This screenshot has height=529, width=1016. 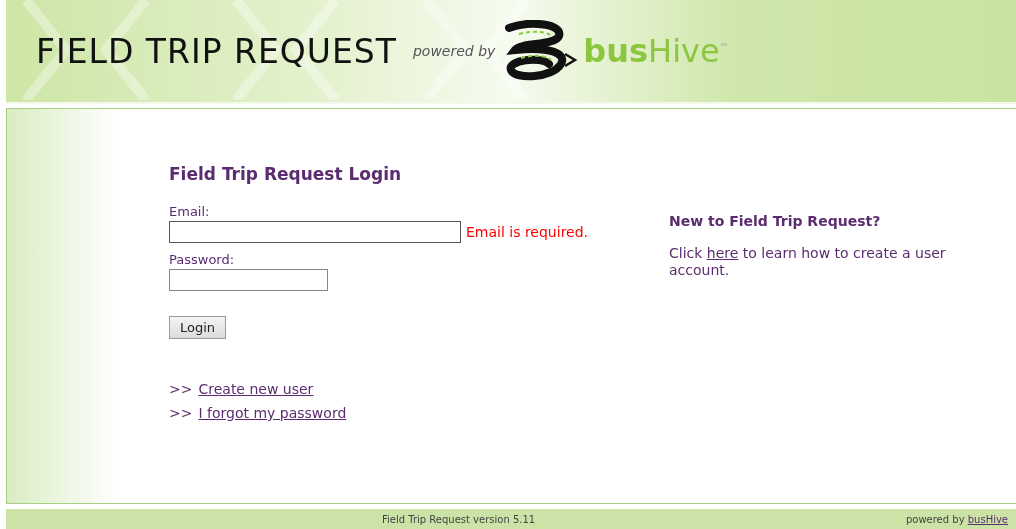 I want to click on field-label: Email:, so click(x=190, y=211).